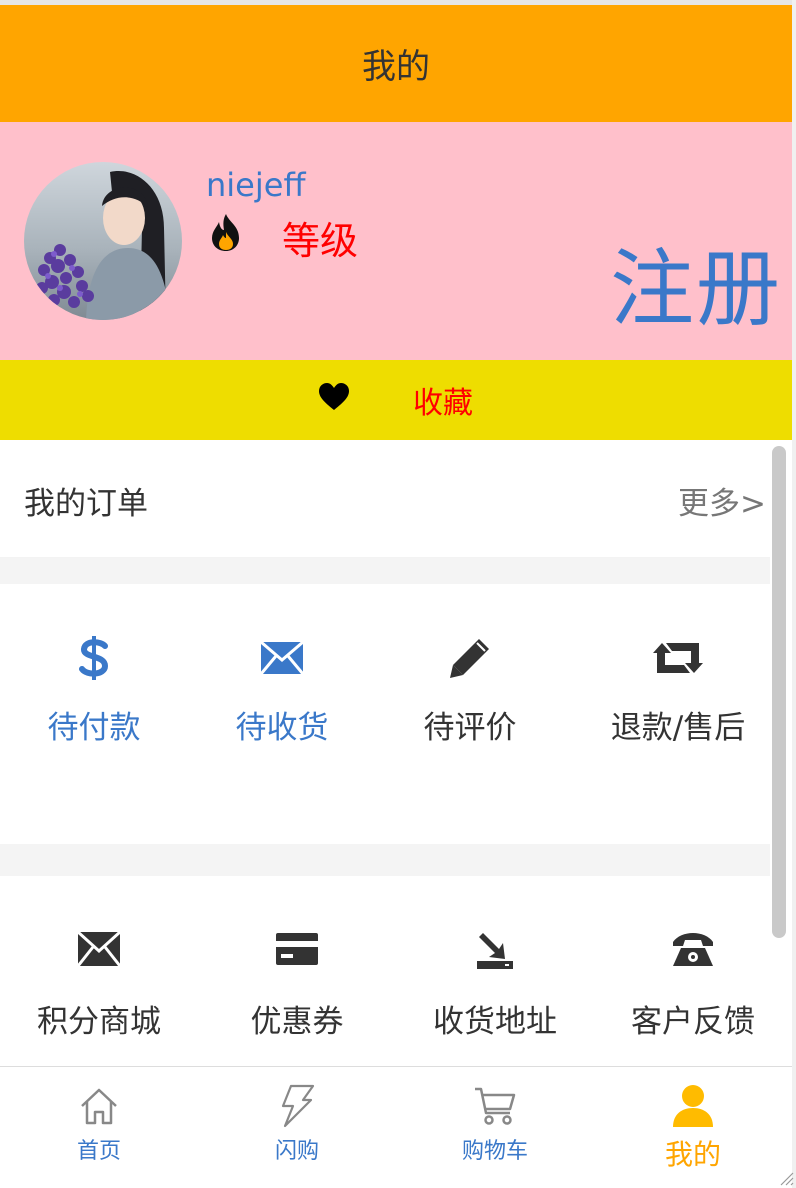 Image resolution: width=796 pixels, height=1188 pixels. I want to click on window-right-border, so click(794, 594).